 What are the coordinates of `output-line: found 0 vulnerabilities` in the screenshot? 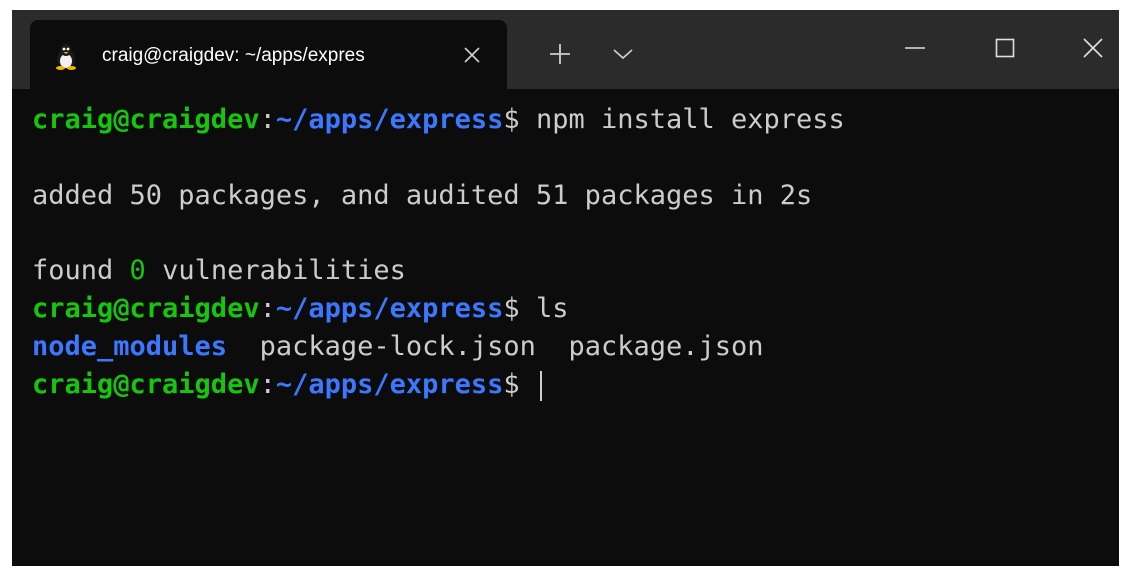 It's located at (219, 271).